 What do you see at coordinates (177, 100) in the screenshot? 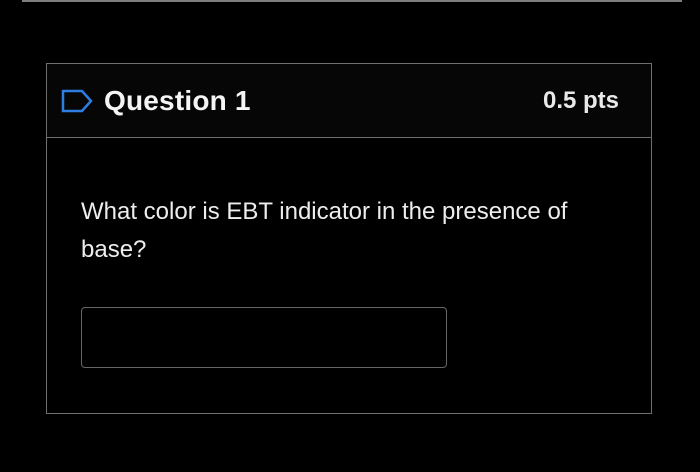
I see `question-title: Question 1` at bounding box center [177, 100].